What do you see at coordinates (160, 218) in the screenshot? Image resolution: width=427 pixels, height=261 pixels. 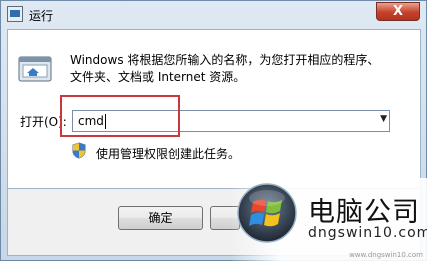 I see `ok-button: 确定` at bounding box center [160, 218].